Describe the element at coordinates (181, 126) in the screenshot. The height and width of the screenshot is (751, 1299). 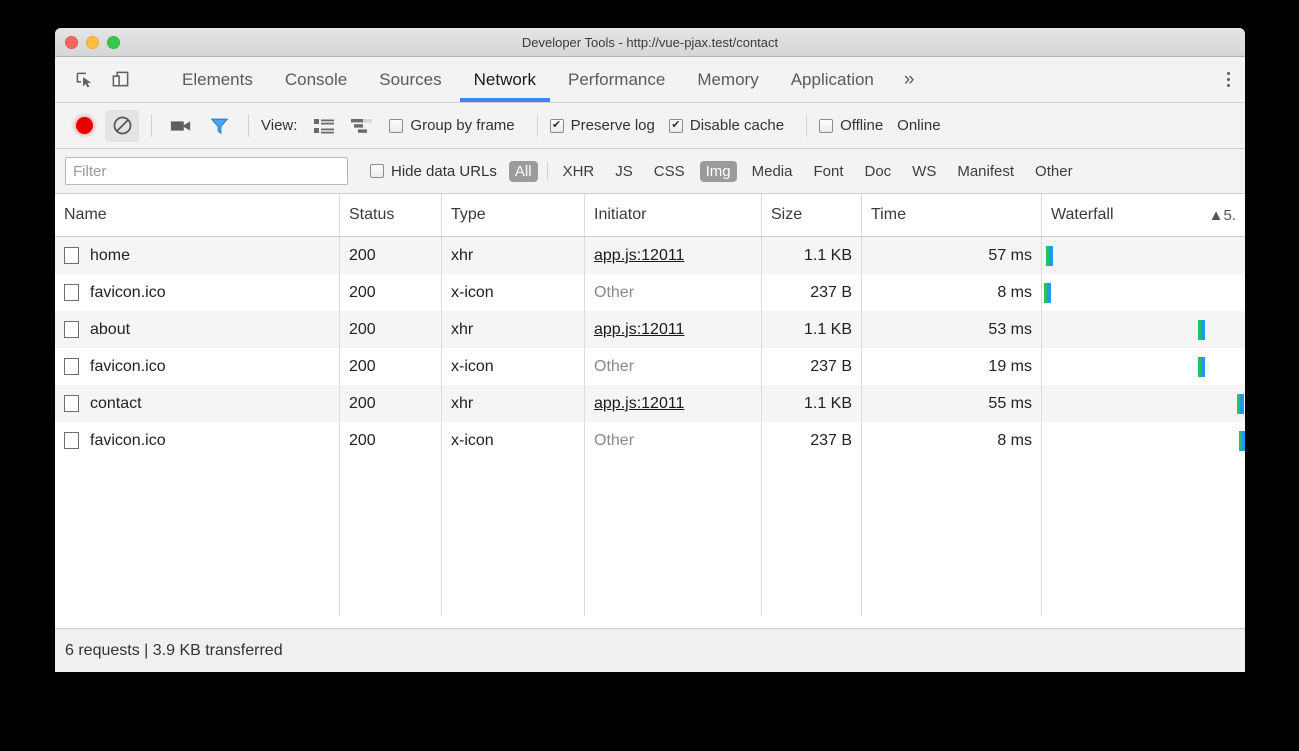
I see `capture-screenshots-button` at that location.